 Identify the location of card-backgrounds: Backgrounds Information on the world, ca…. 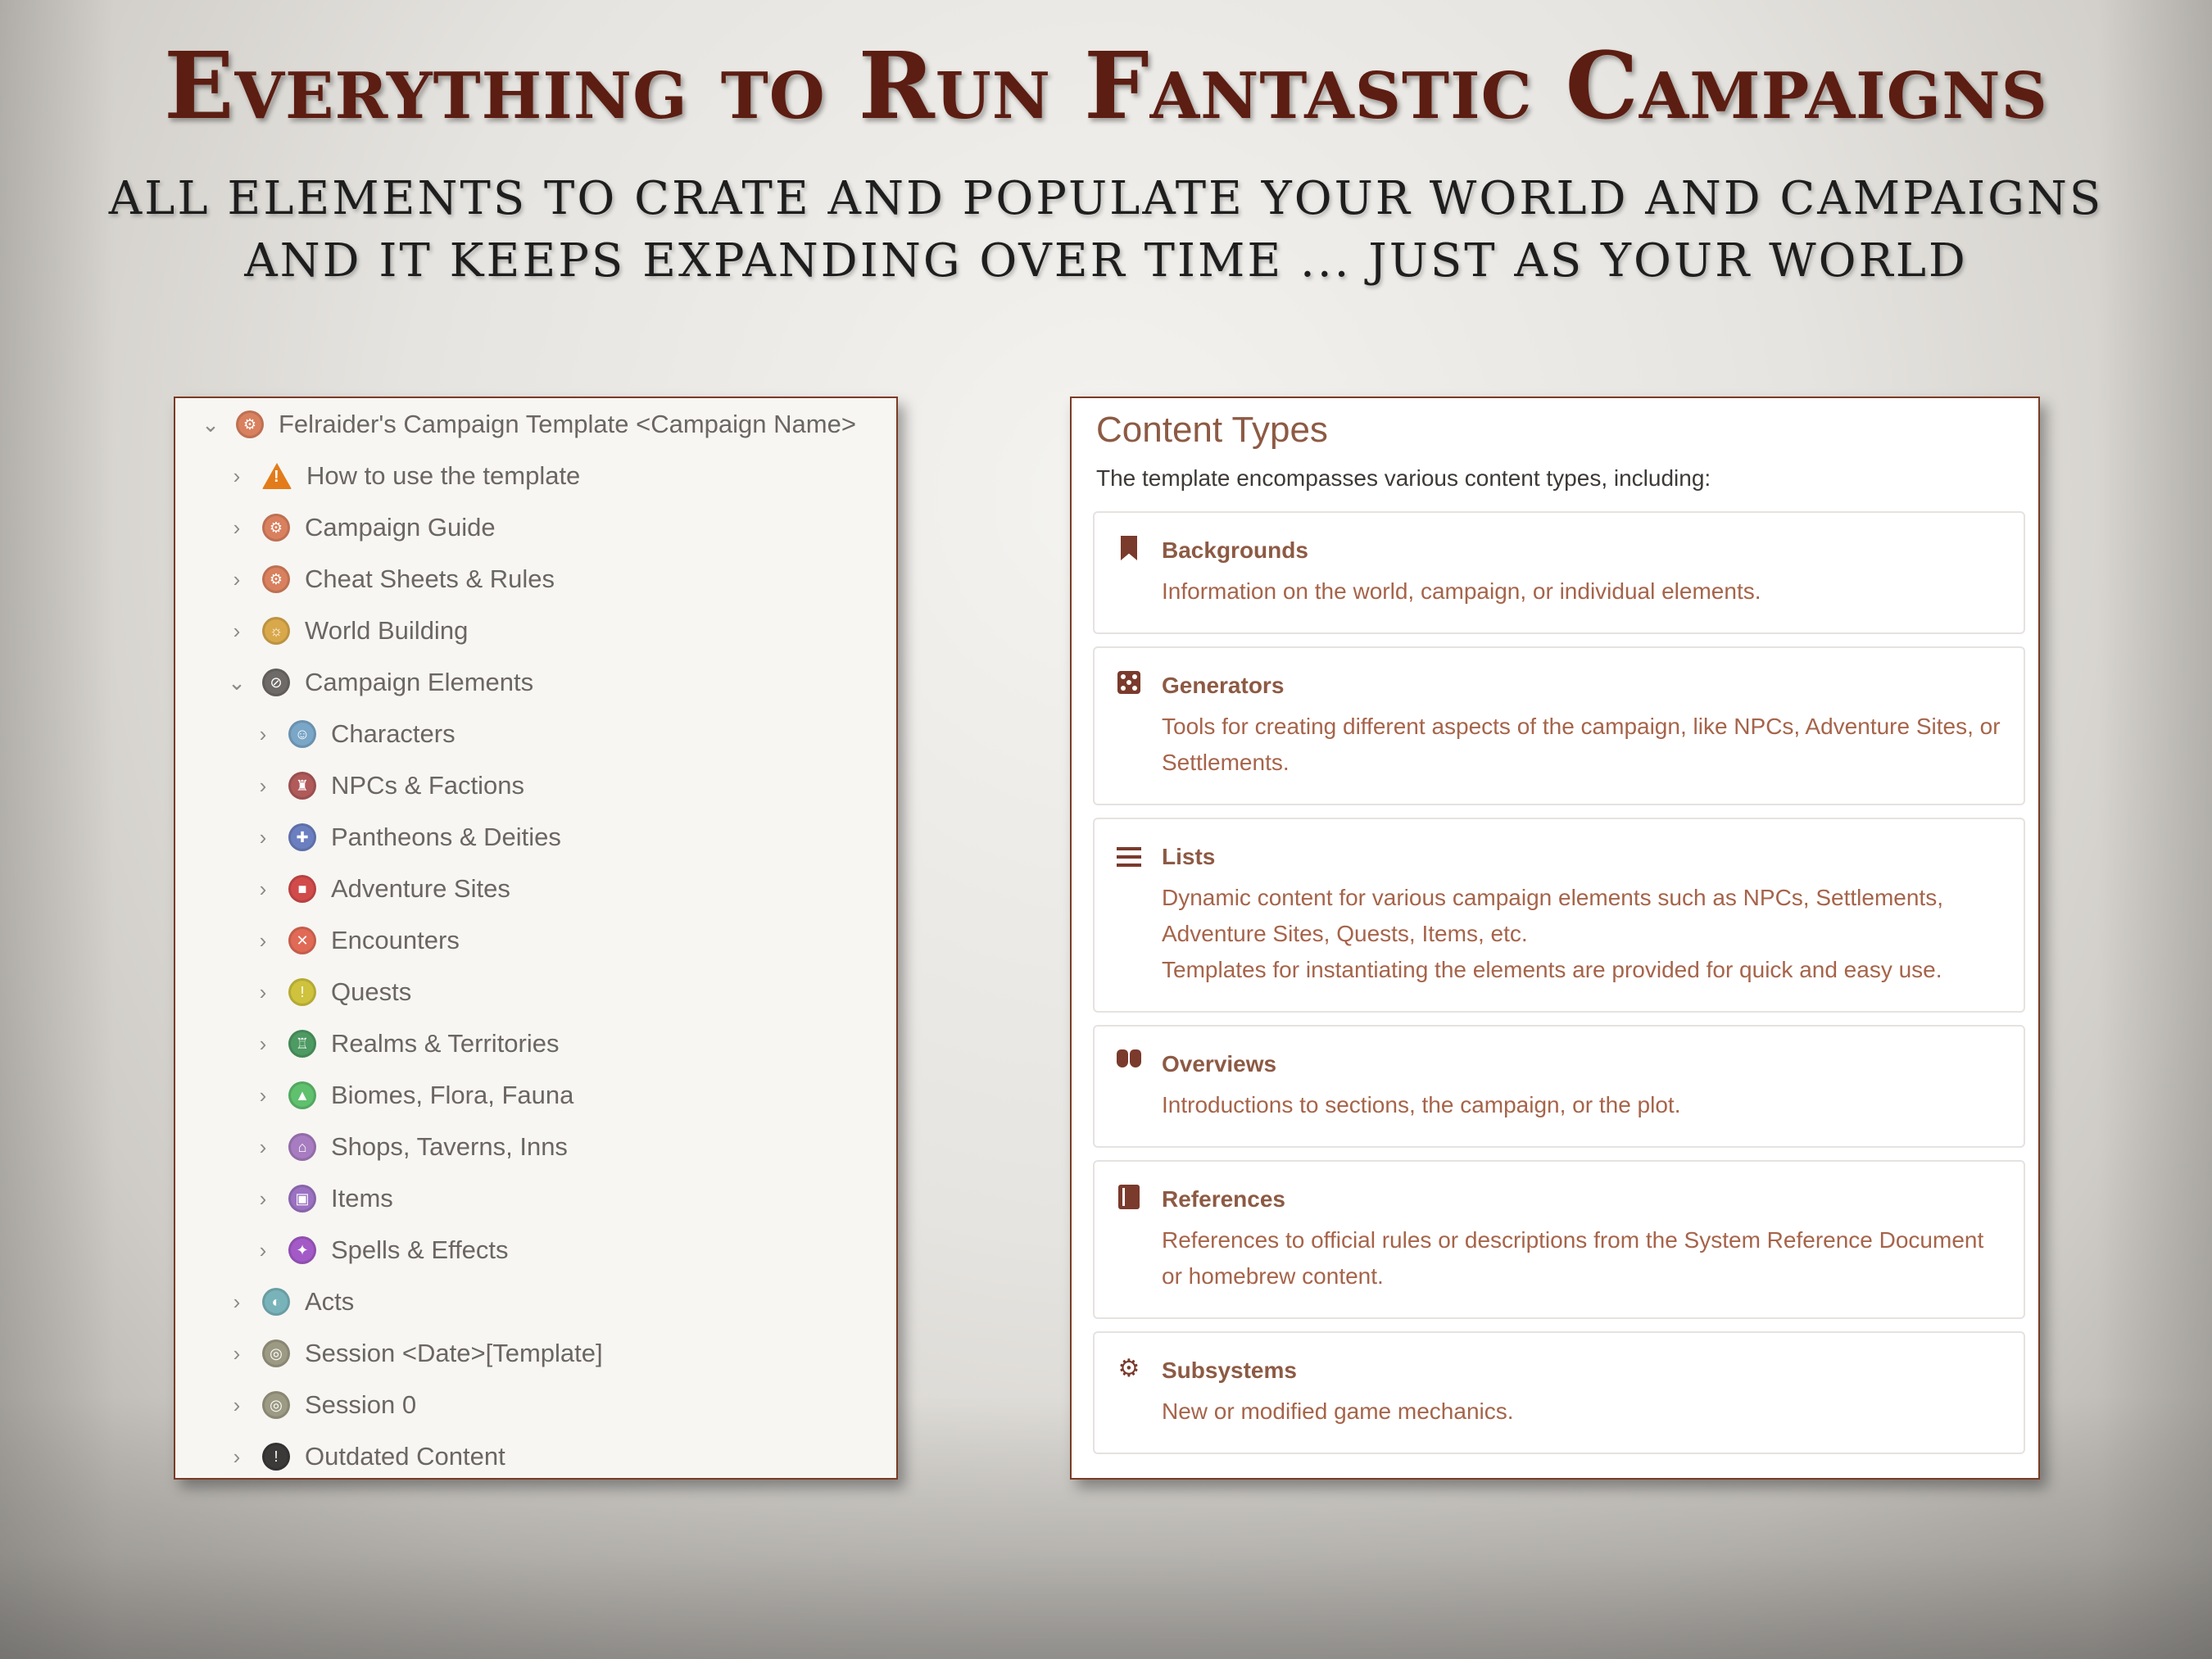
(1559, 572).